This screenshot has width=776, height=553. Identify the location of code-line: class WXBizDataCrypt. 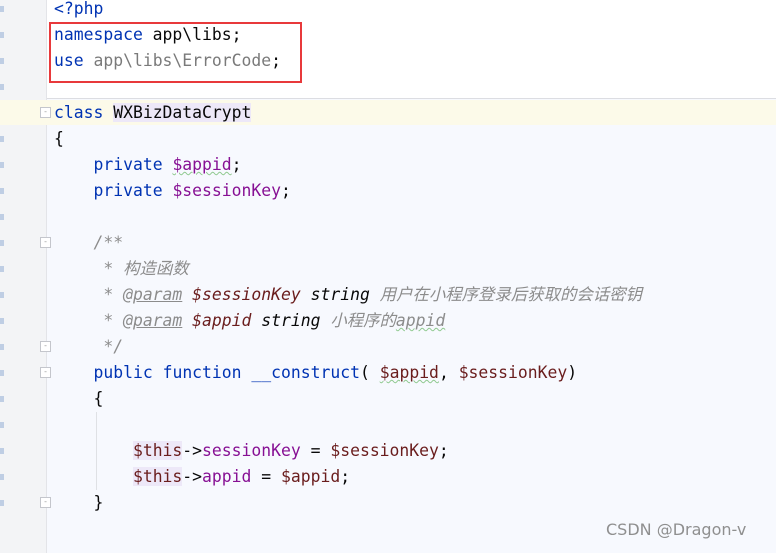
(153, 113).